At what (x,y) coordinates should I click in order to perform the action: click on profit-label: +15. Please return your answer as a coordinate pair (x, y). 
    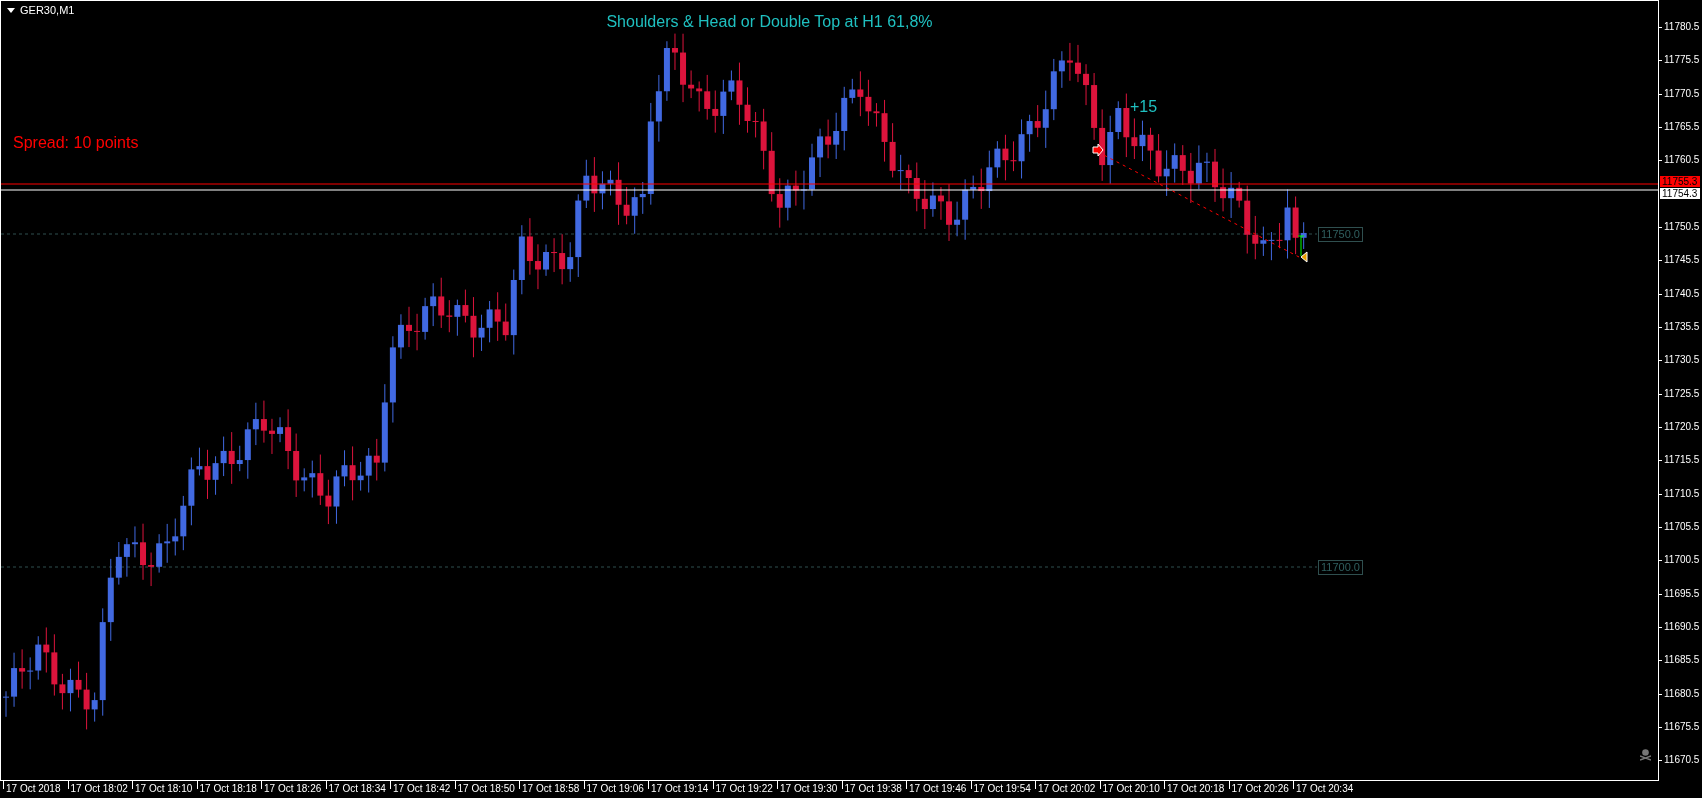
    Looking at the image, I should click on (1144, 107).